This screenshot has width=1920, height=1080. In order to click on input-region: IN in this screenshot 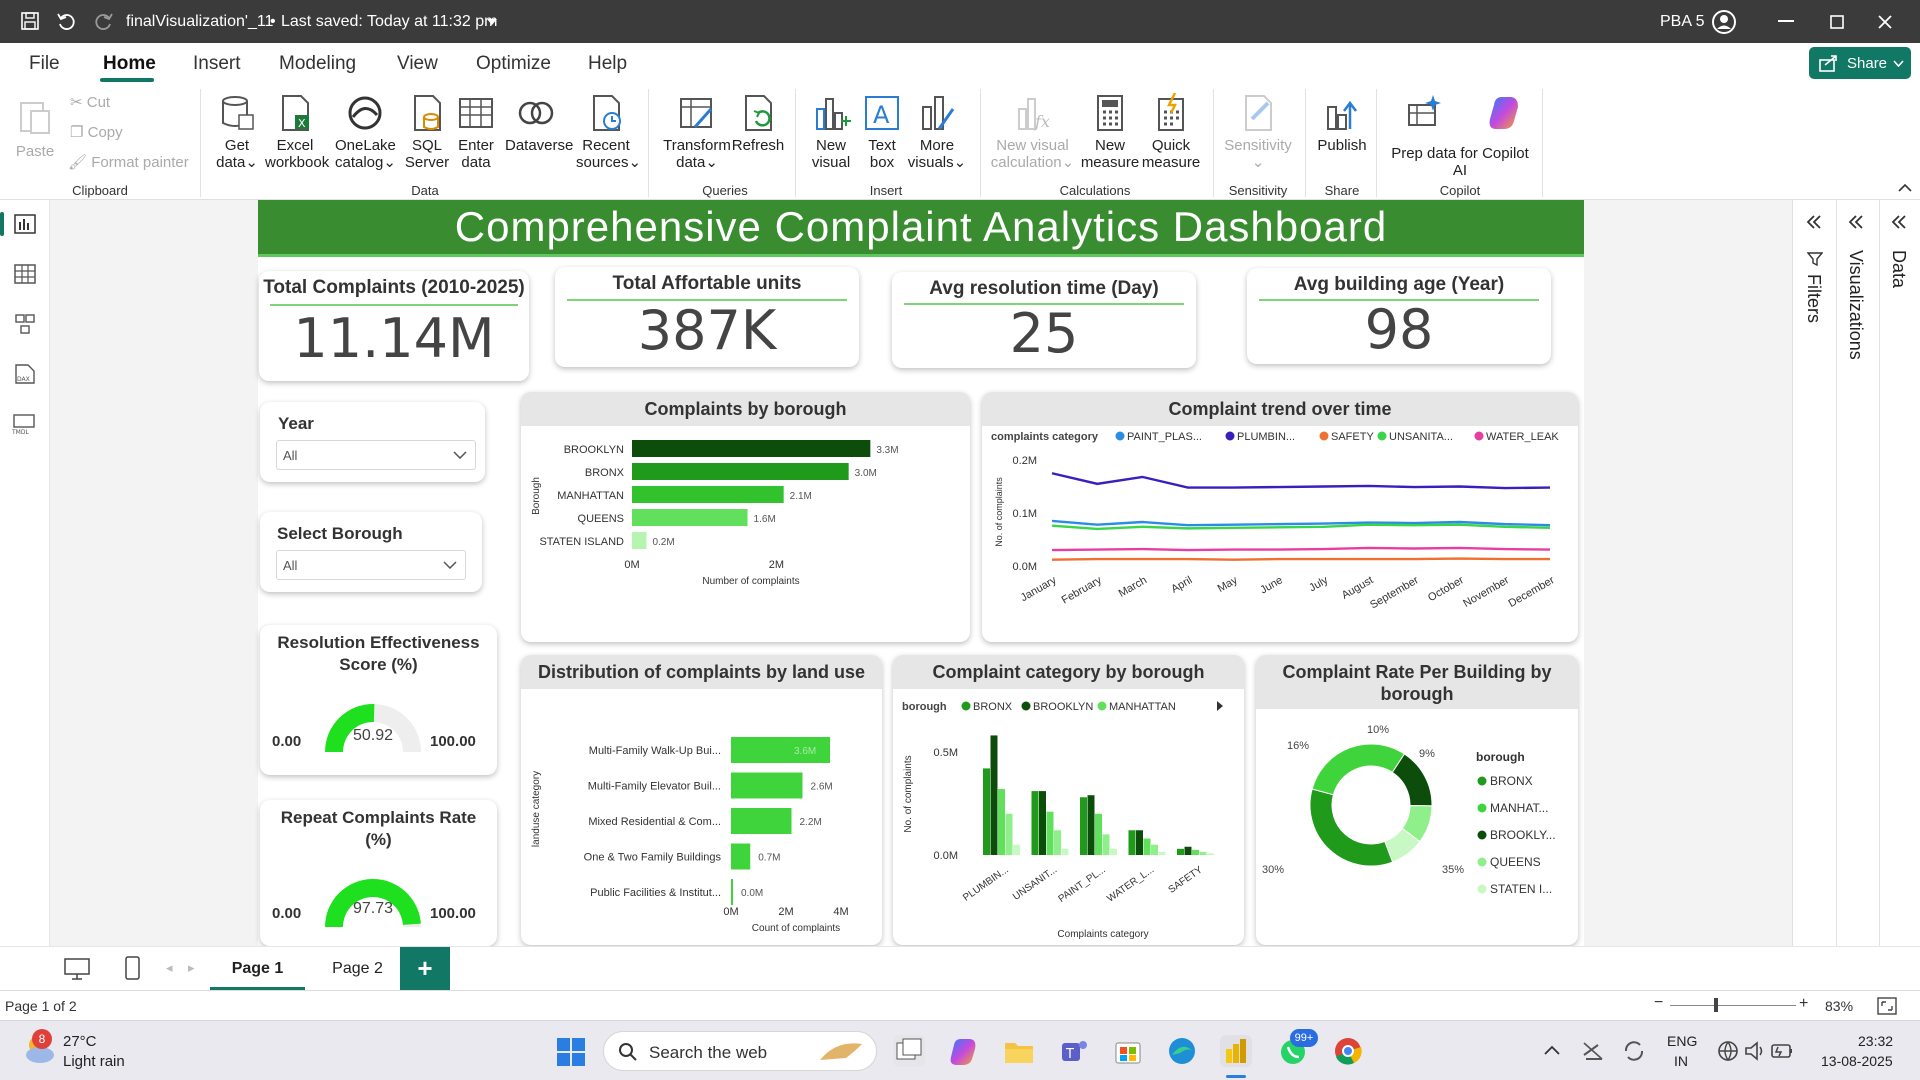, I will do `click(1681, 1061)`.